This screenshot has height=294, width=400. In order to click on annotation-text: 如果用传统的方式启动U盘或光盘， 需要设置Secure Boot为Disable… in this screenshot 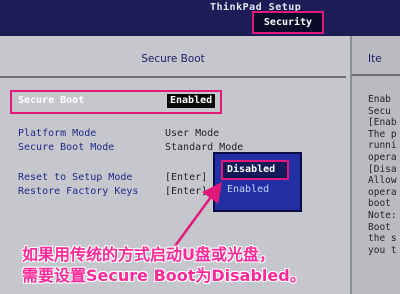, I will do `click(164, 265)`.